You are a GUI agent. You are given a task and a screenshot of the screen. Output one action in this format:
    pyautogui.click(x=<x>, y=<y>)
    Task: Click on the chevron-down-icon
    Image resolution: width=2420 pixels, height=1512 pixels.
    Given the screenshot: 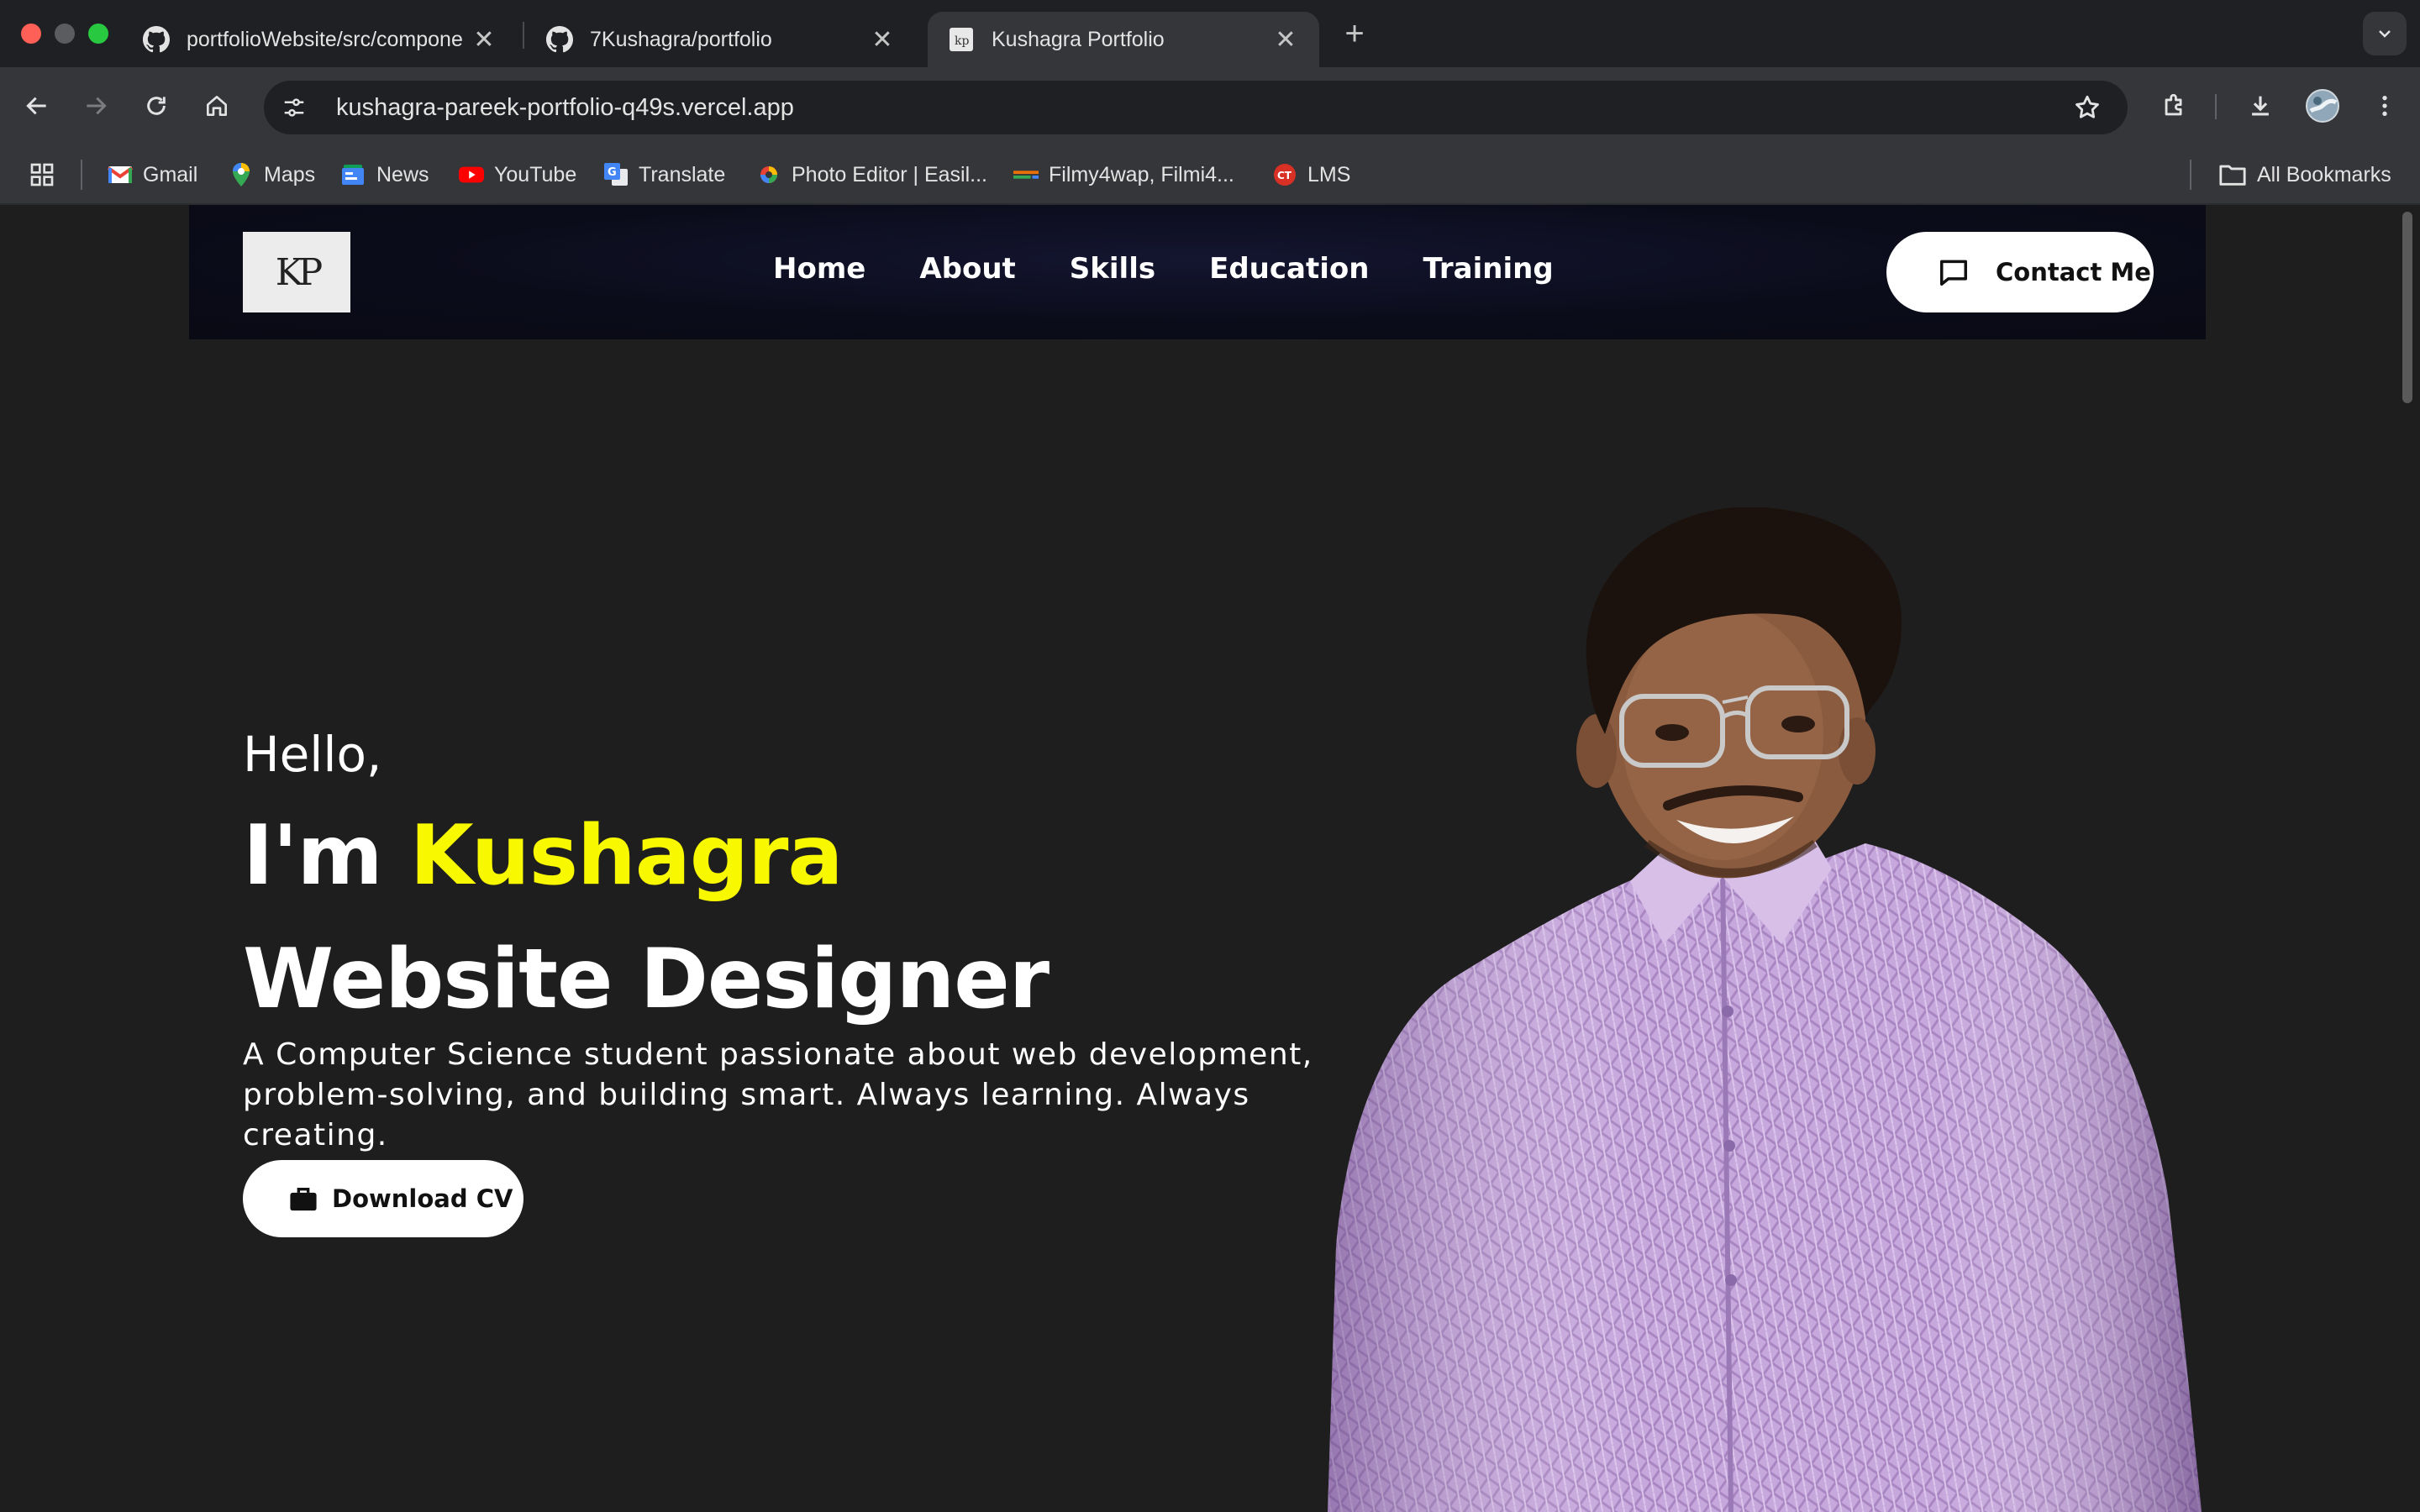 What is the action you would take?
    pyautogui.click(x=2385, y=34)
    